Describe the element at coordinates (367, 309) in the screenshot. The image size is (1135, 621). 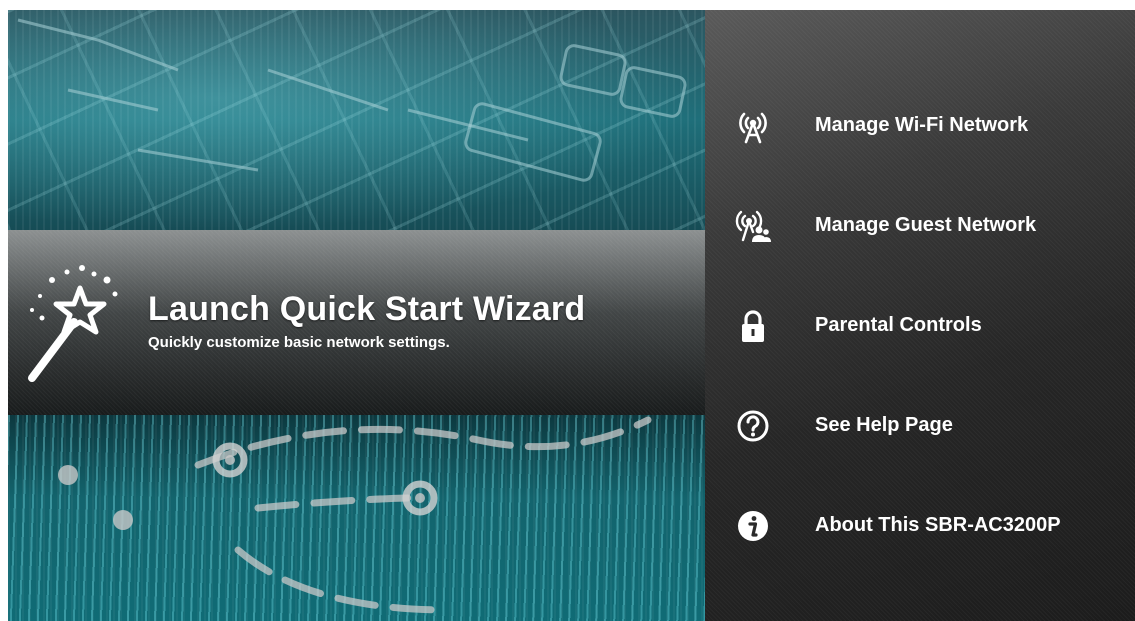
I see `wizard-title: Launch Quick Start Wizard` at that location.